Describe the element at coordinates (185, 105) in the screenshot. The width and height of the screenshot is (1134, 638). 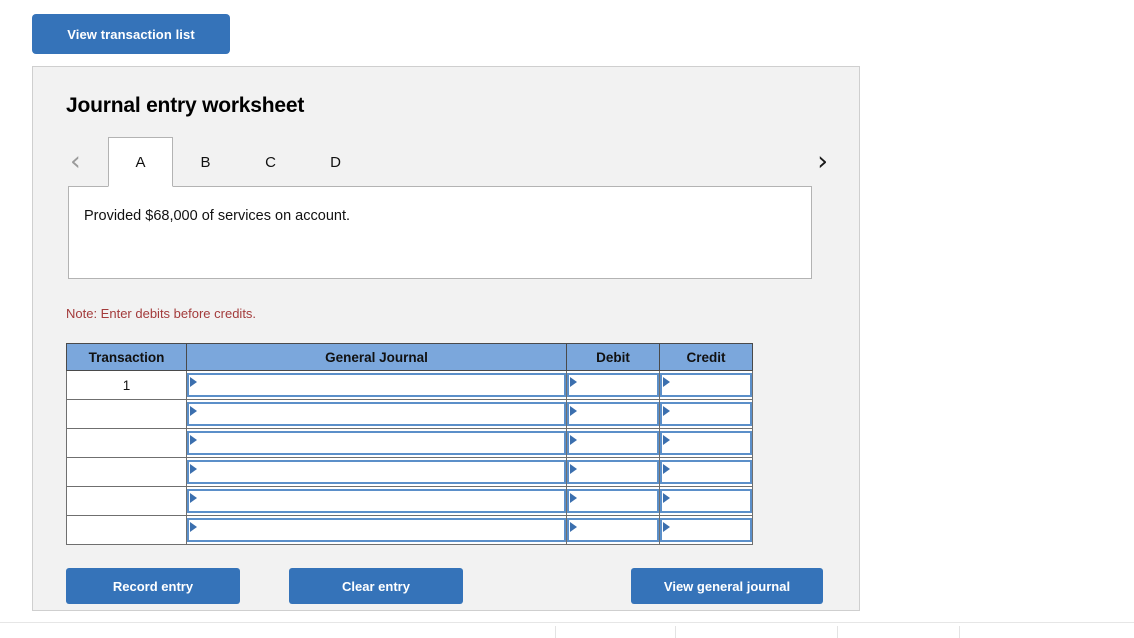
I see `page-title: Journal entry worksheet` at that location.